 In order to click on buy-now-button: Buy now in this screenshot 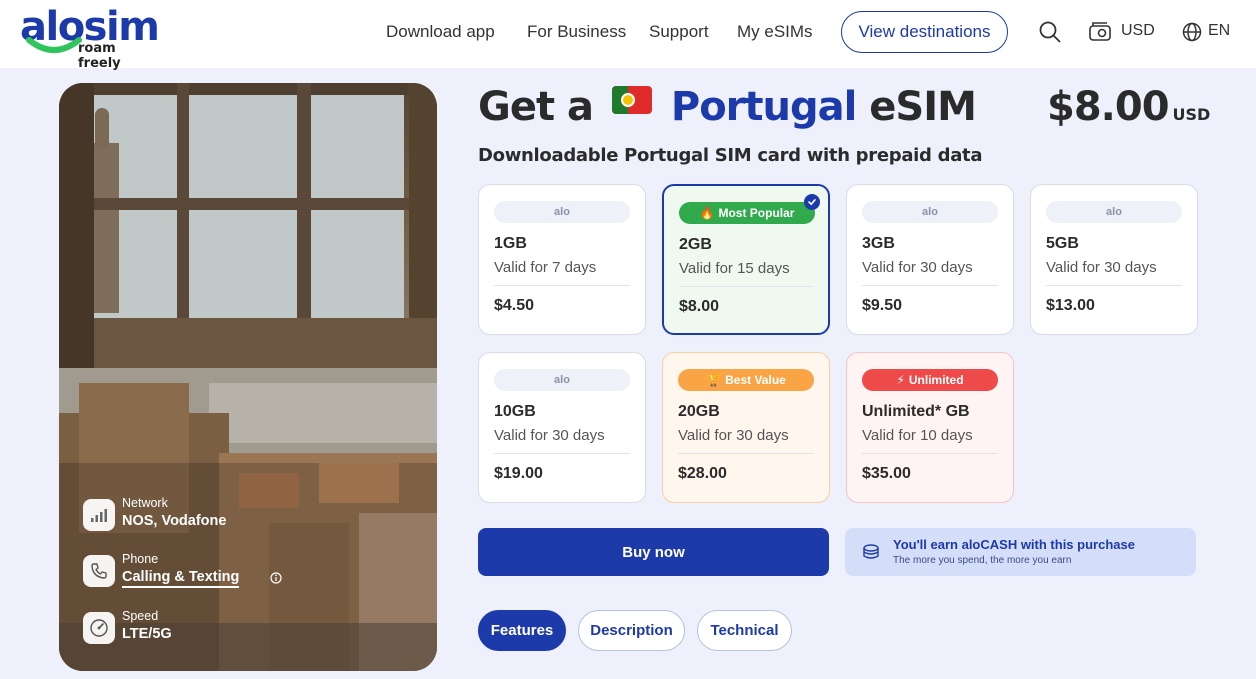, I will do `click(653, 552)`.